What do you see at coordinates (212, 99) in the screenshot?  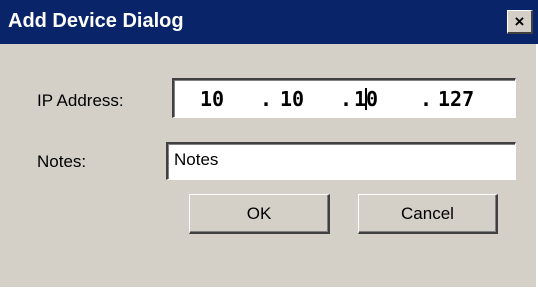 I see `ip-octet-1: 10` at bounding box center [212, 99].